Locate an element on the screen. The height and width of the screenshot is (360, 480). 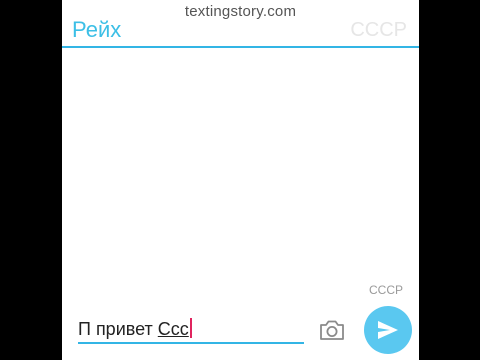
send-icon is located at coordinates (388, 330).